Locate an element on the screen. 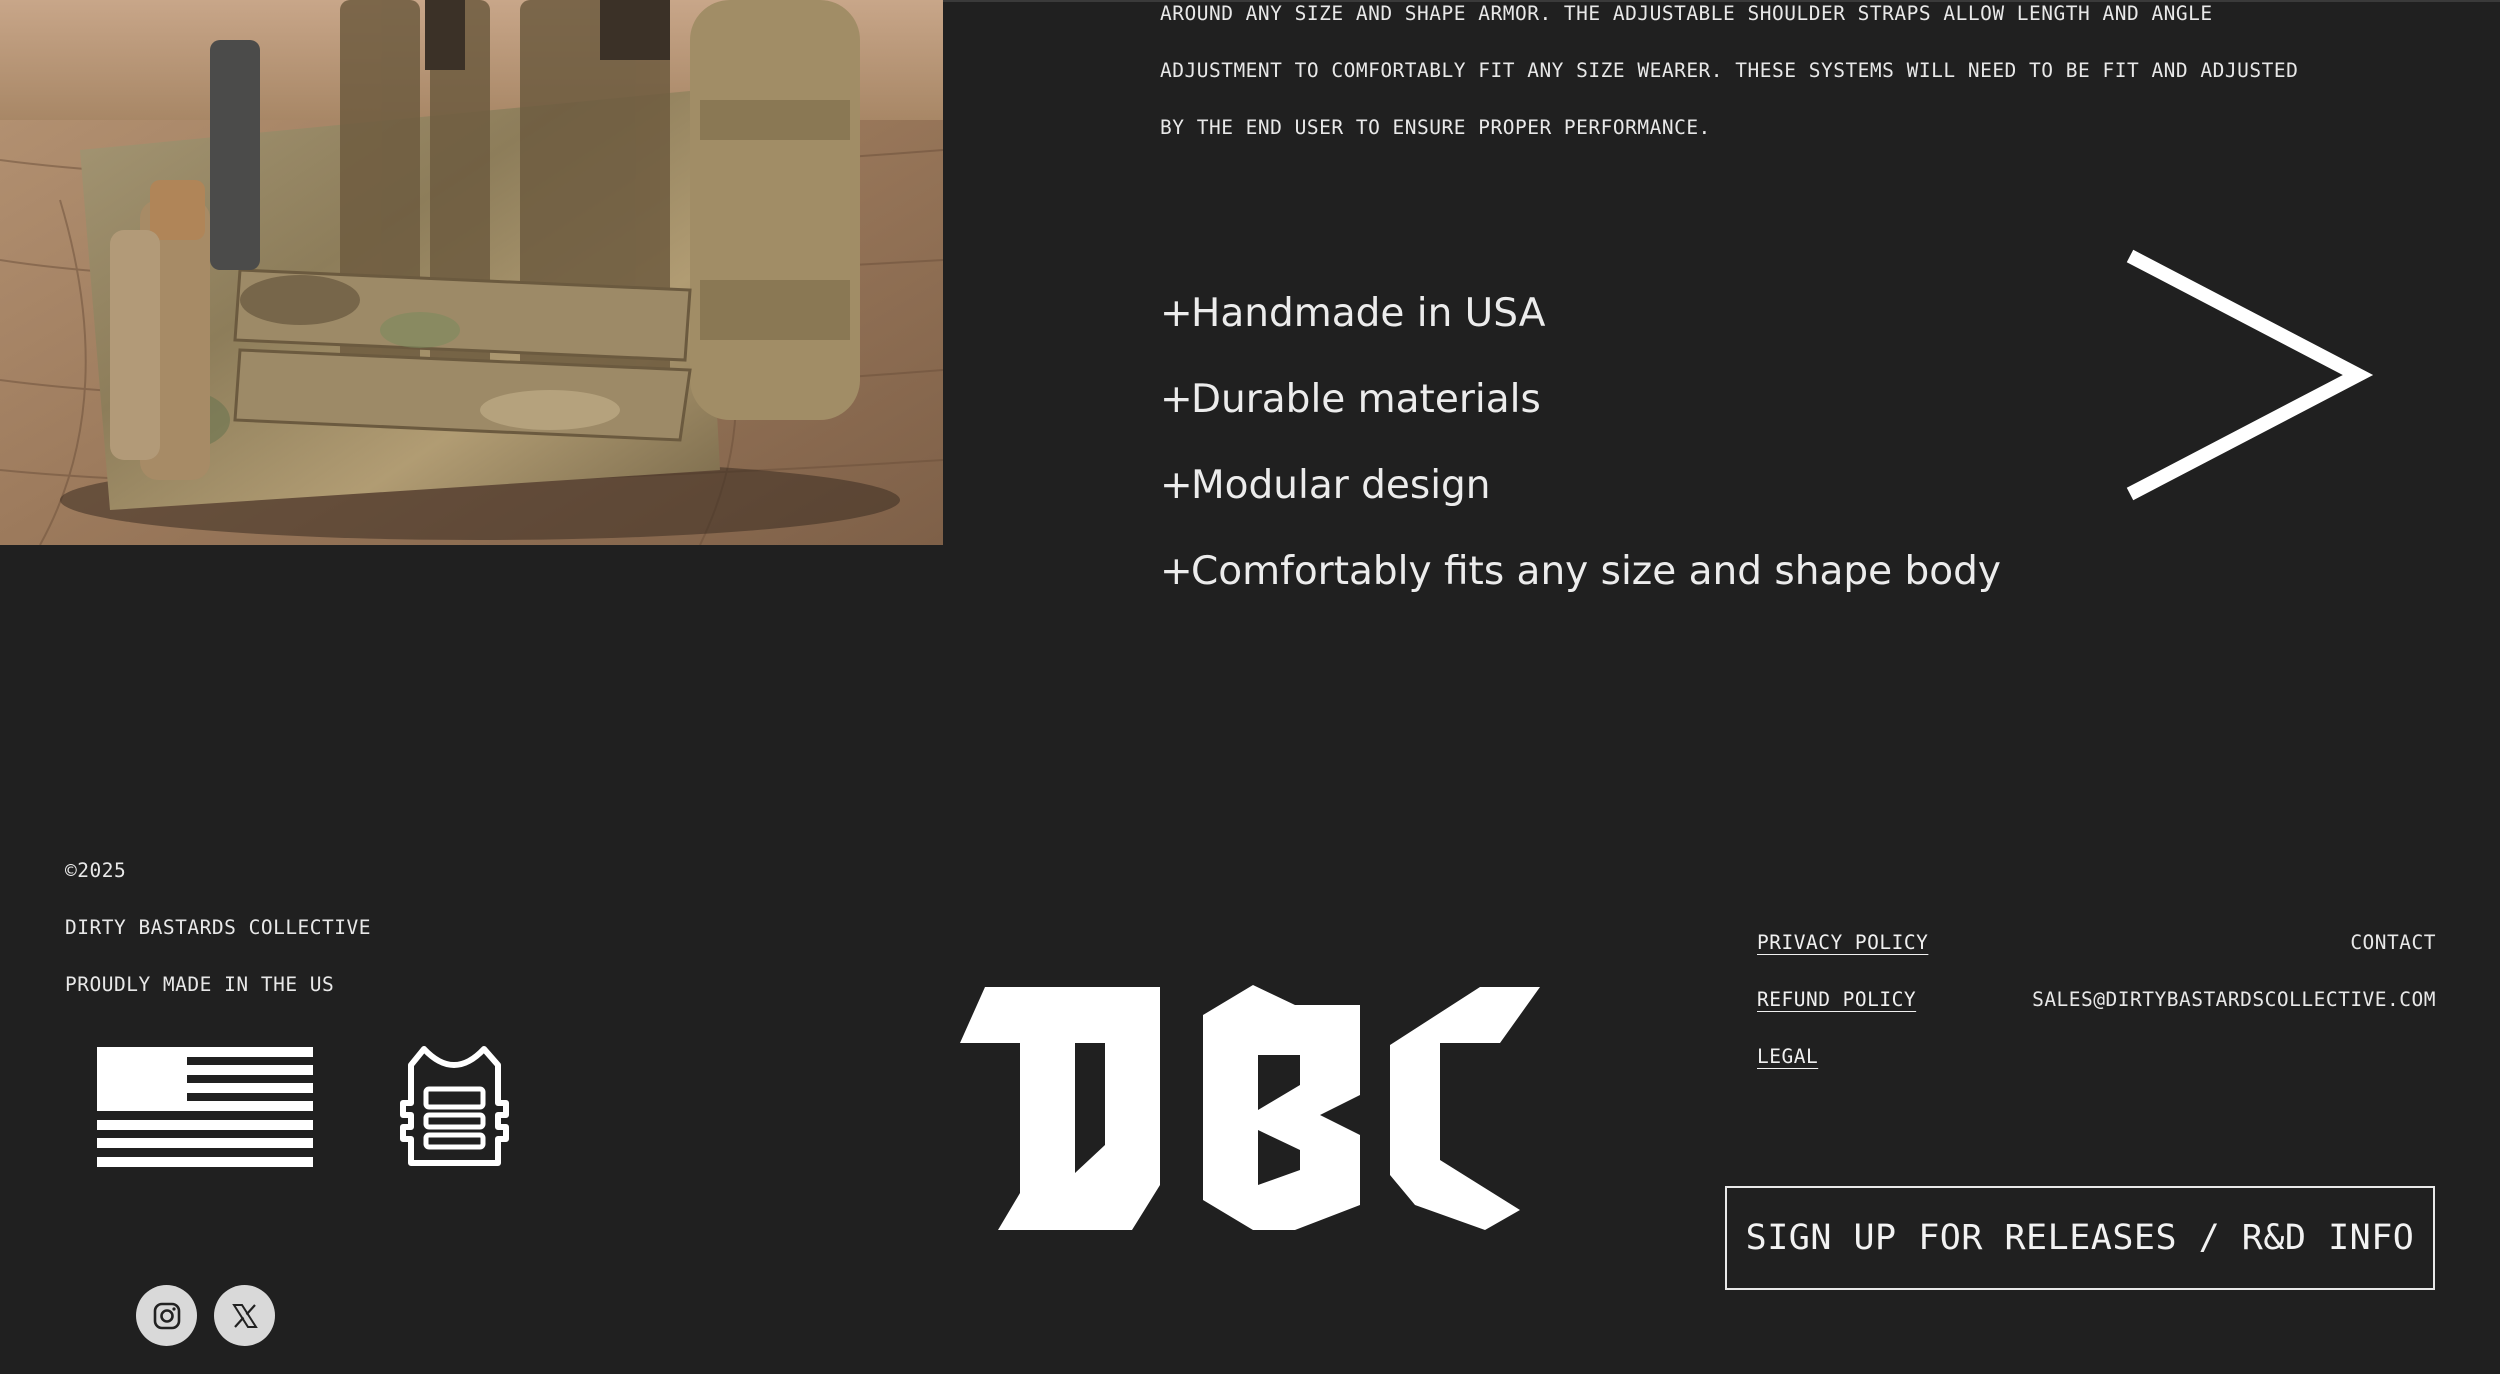 Image resolution: width=2500 pixels, height=1374 pixels. feature-label: Durable materials is located at coordinates (1366, 399).